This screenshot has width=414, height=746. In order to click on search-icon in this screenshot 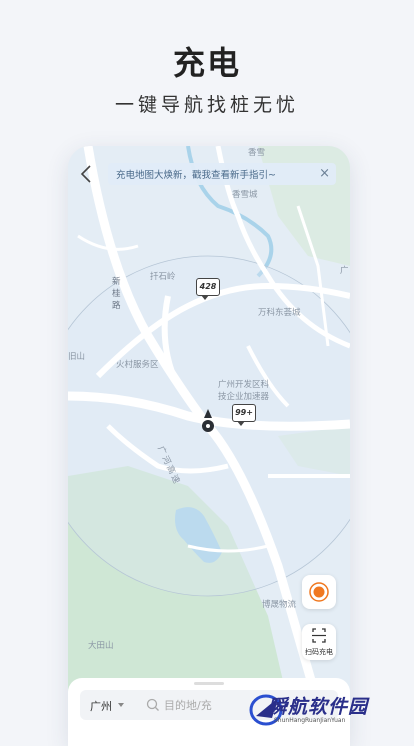, I will do `click(152, 704)`.